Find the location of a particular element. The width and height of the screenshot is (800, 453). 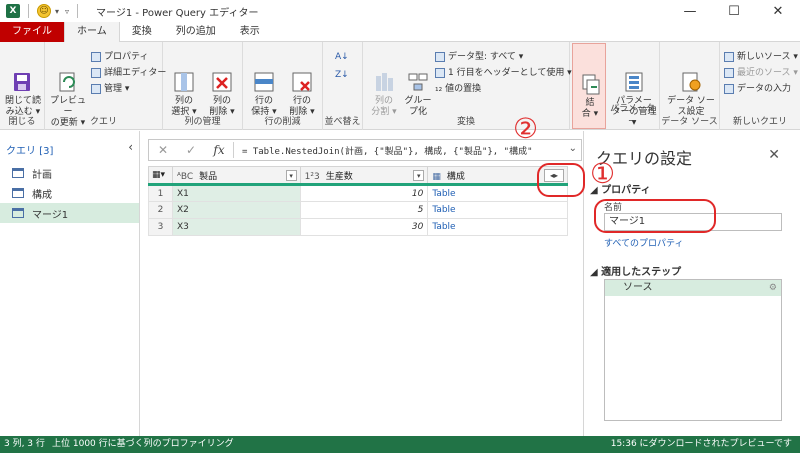

preview-timestamp: 15:36 にダウンロードされたプレビューです is located at coordinates (701, 444).